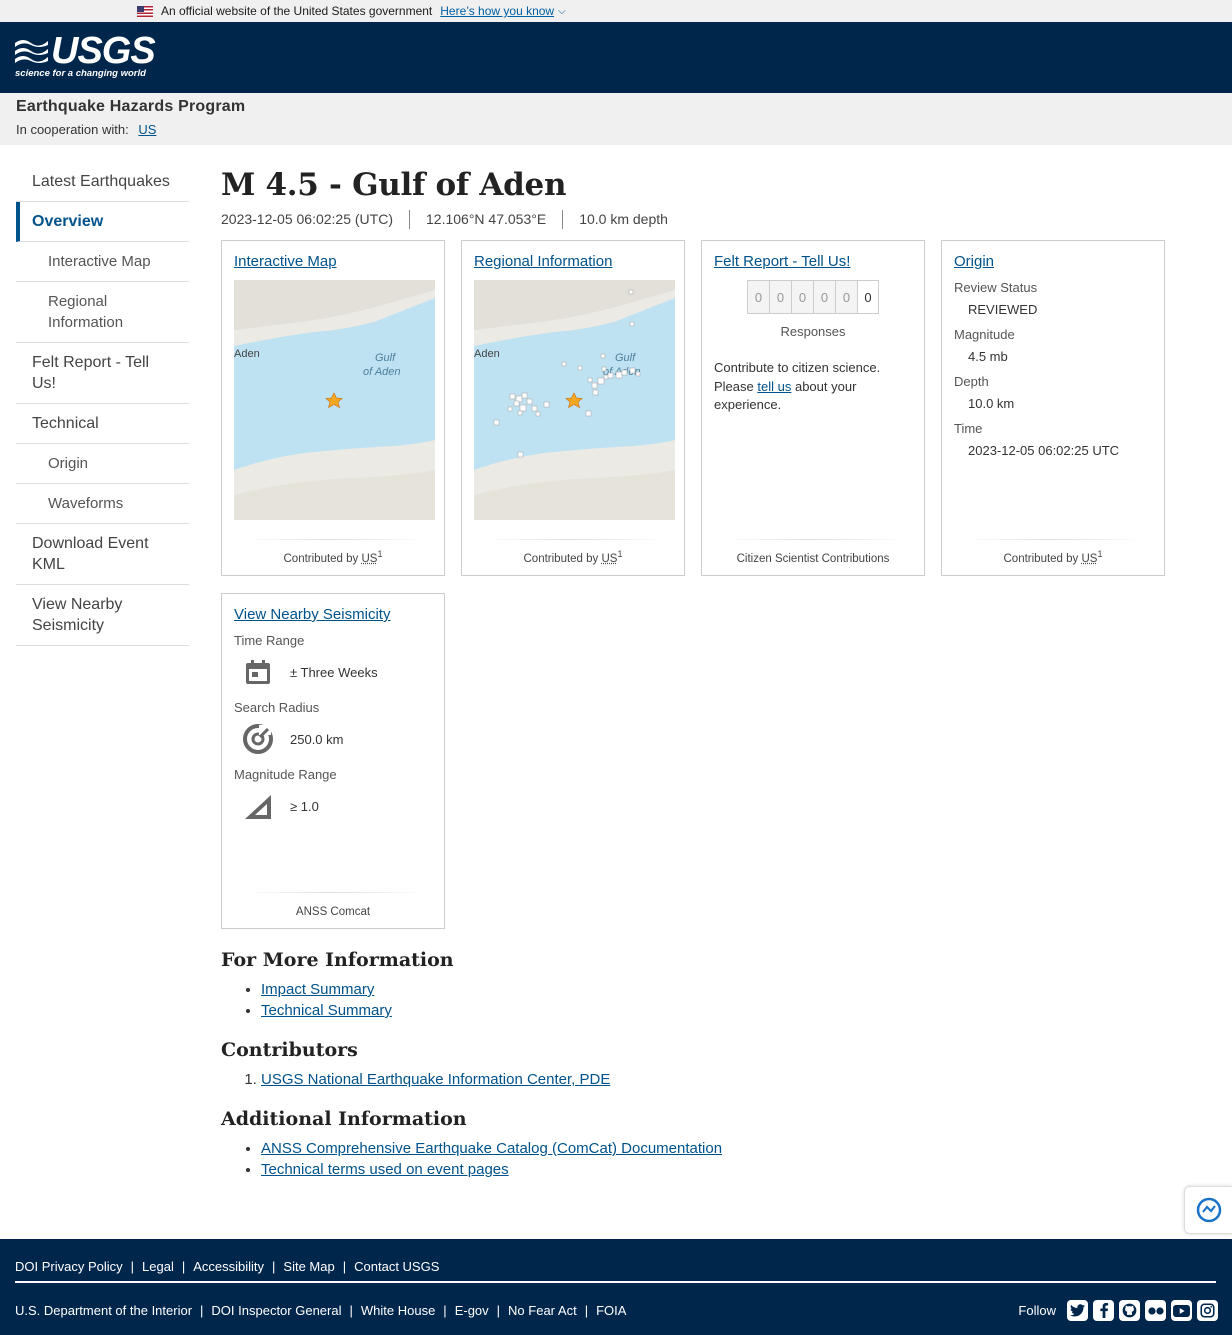  I want to click on map-image: Aden Gulf of Aden, so click(334, 400).